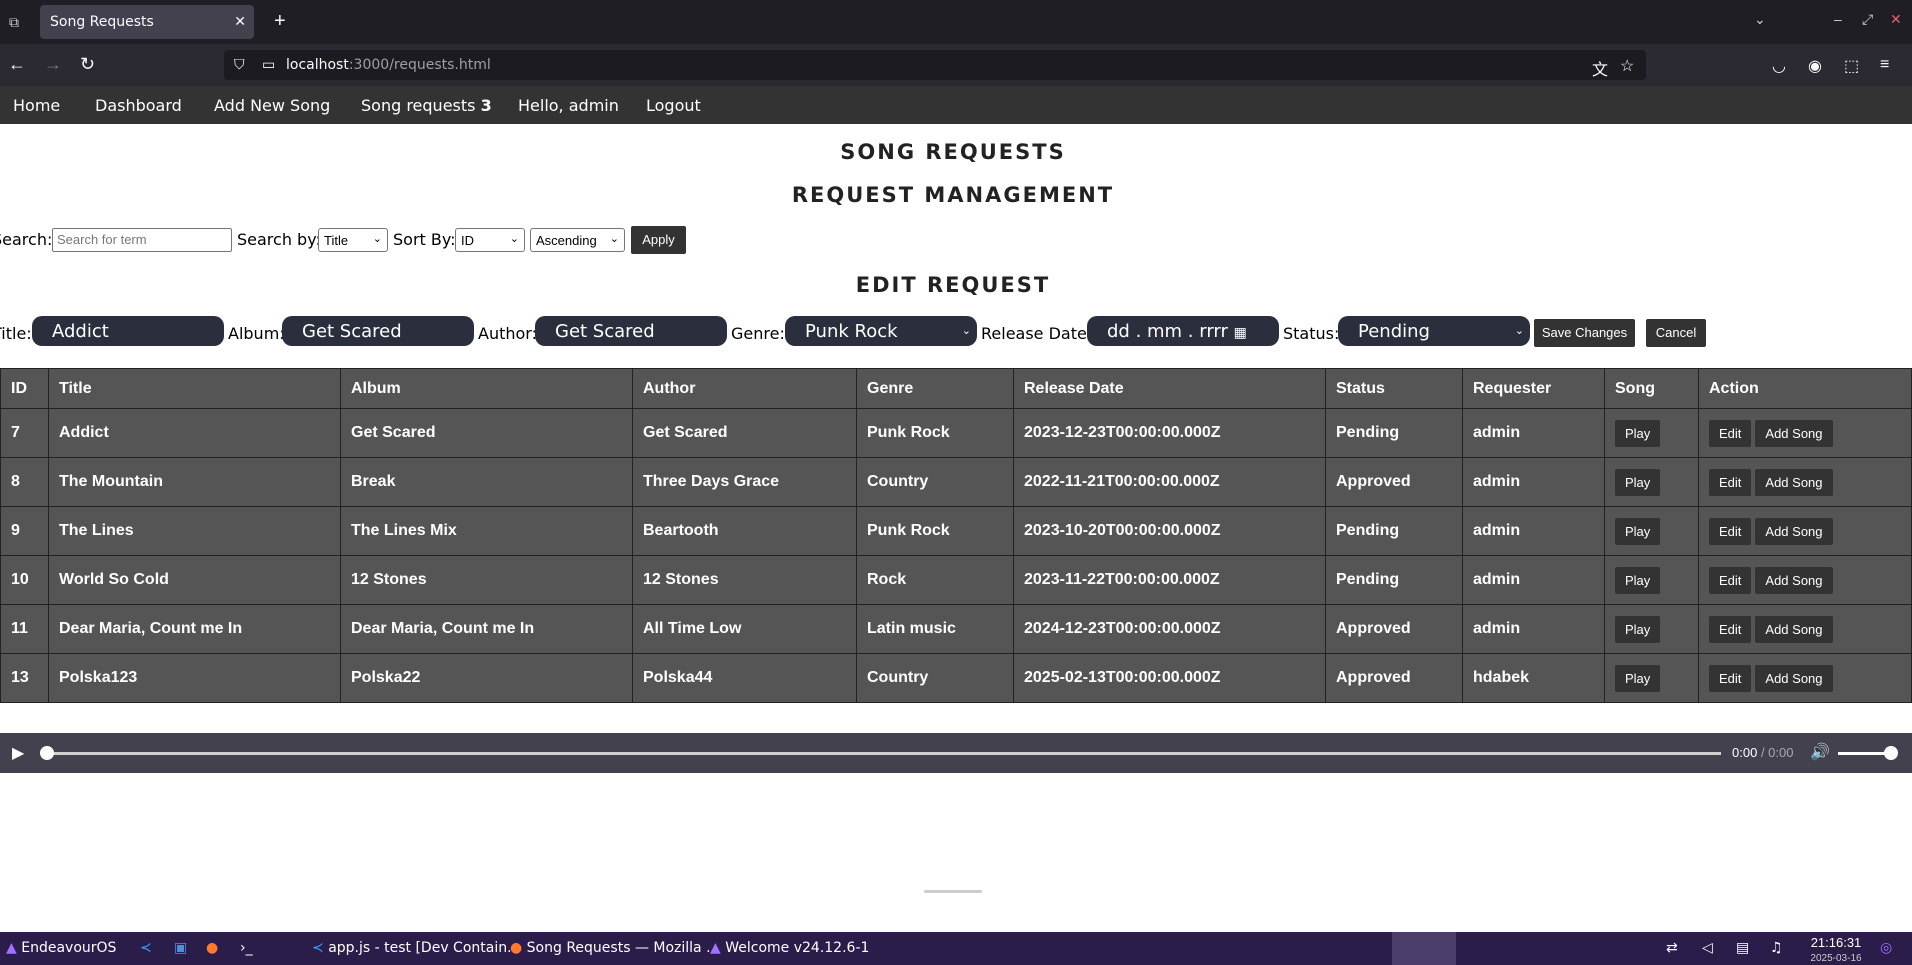 The image size is (1912, 965). What do you see at coordinates (24, 580) in the screenshot?
I see `cell-id: 10` at bounding box center [24, 580].